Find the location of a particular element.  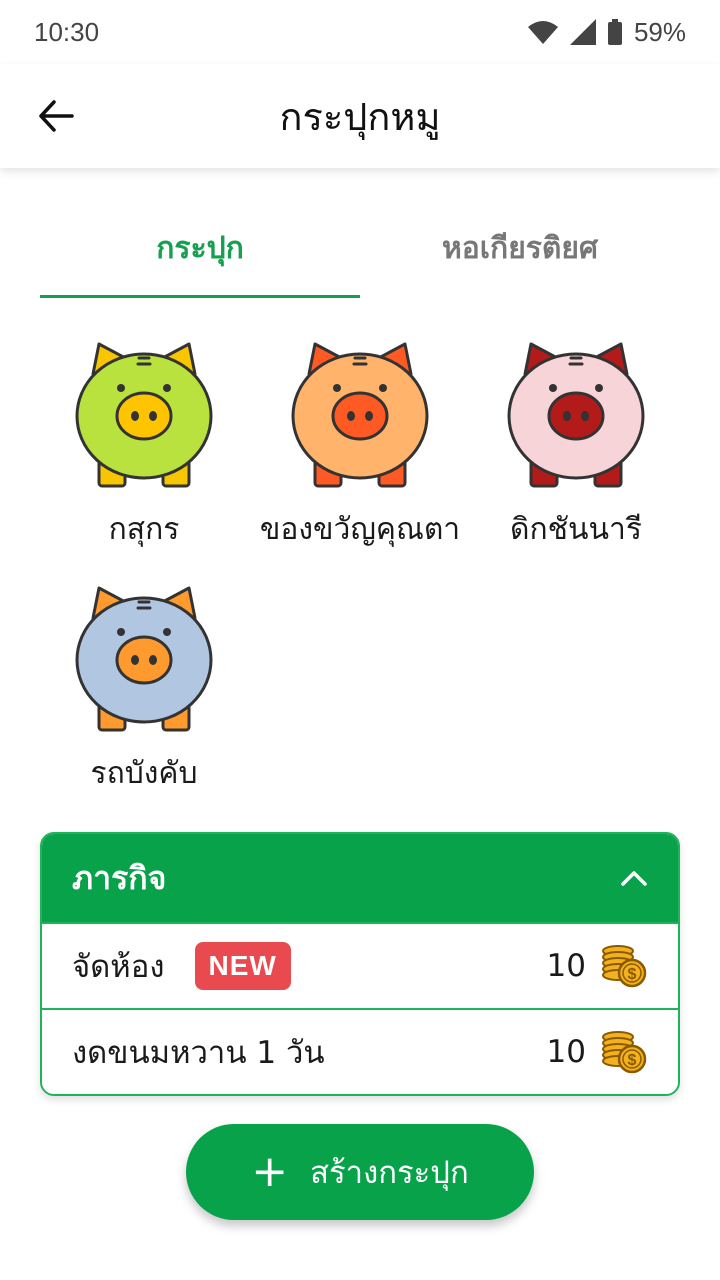

back-button is located at coordinates (56, 116).